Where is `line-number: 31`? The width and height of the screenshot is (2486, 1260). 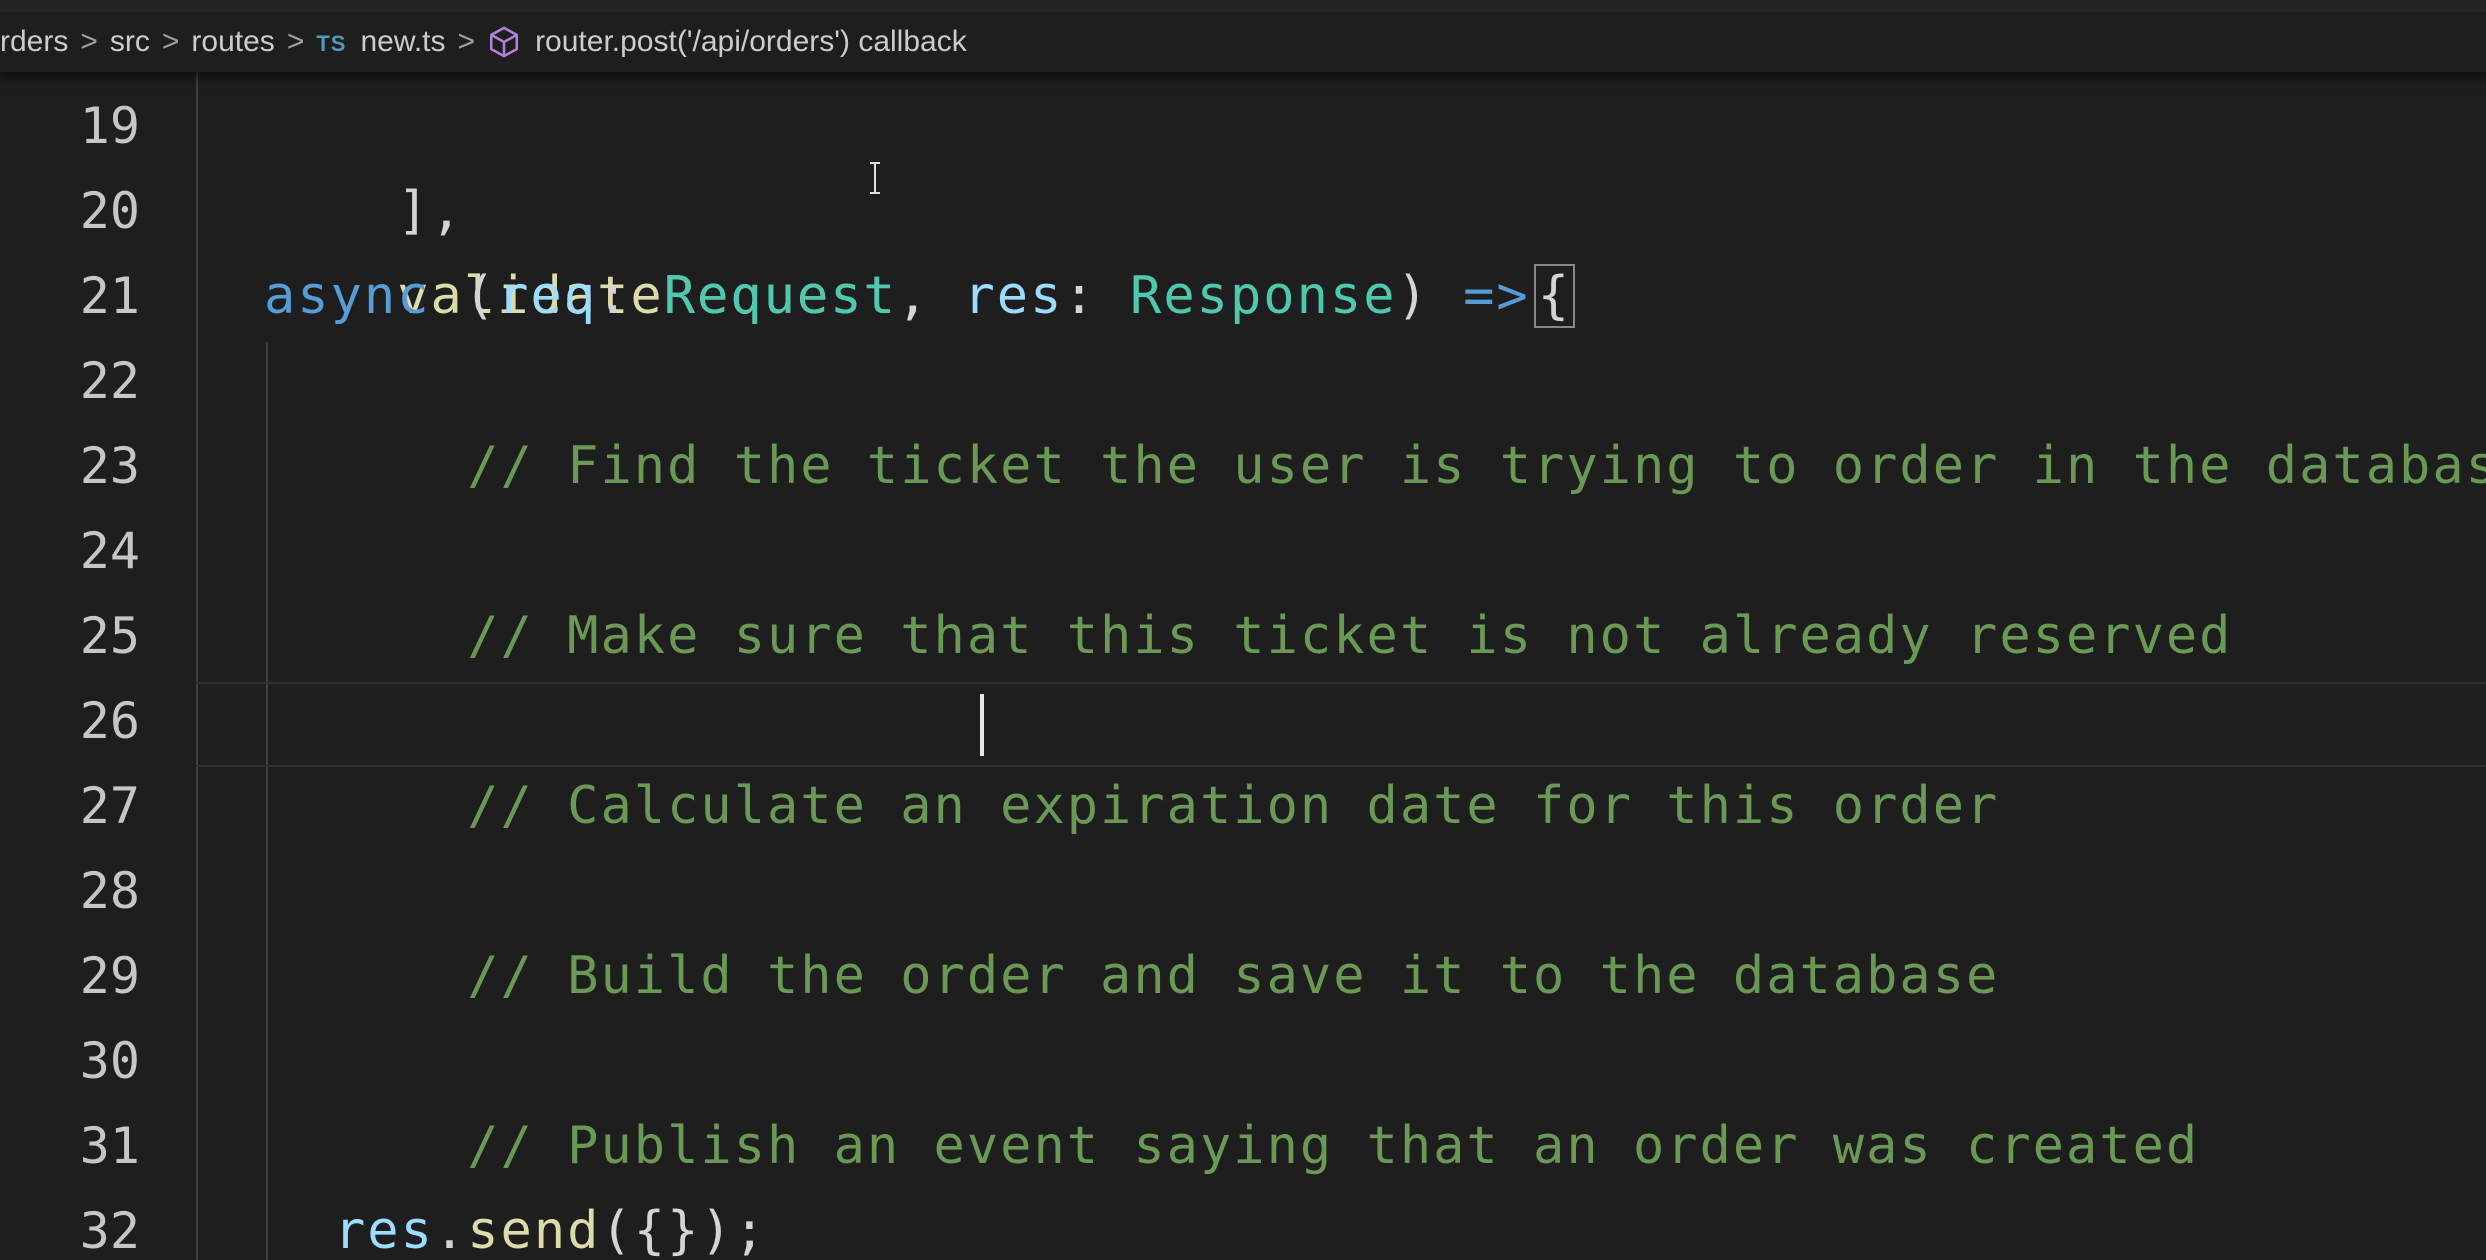 line-number: 31 is located at coordinates (109, 1146).